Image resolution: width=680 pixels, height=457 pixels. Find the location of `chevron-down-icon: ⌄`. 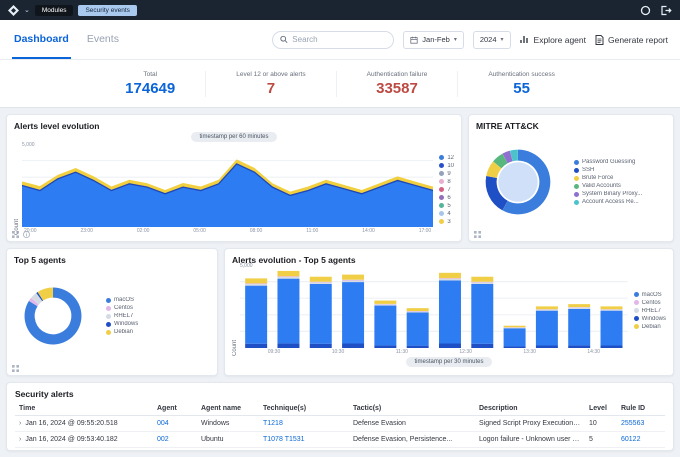

chevron-down-icon: ⌄ is located at coordinates (27, 10).